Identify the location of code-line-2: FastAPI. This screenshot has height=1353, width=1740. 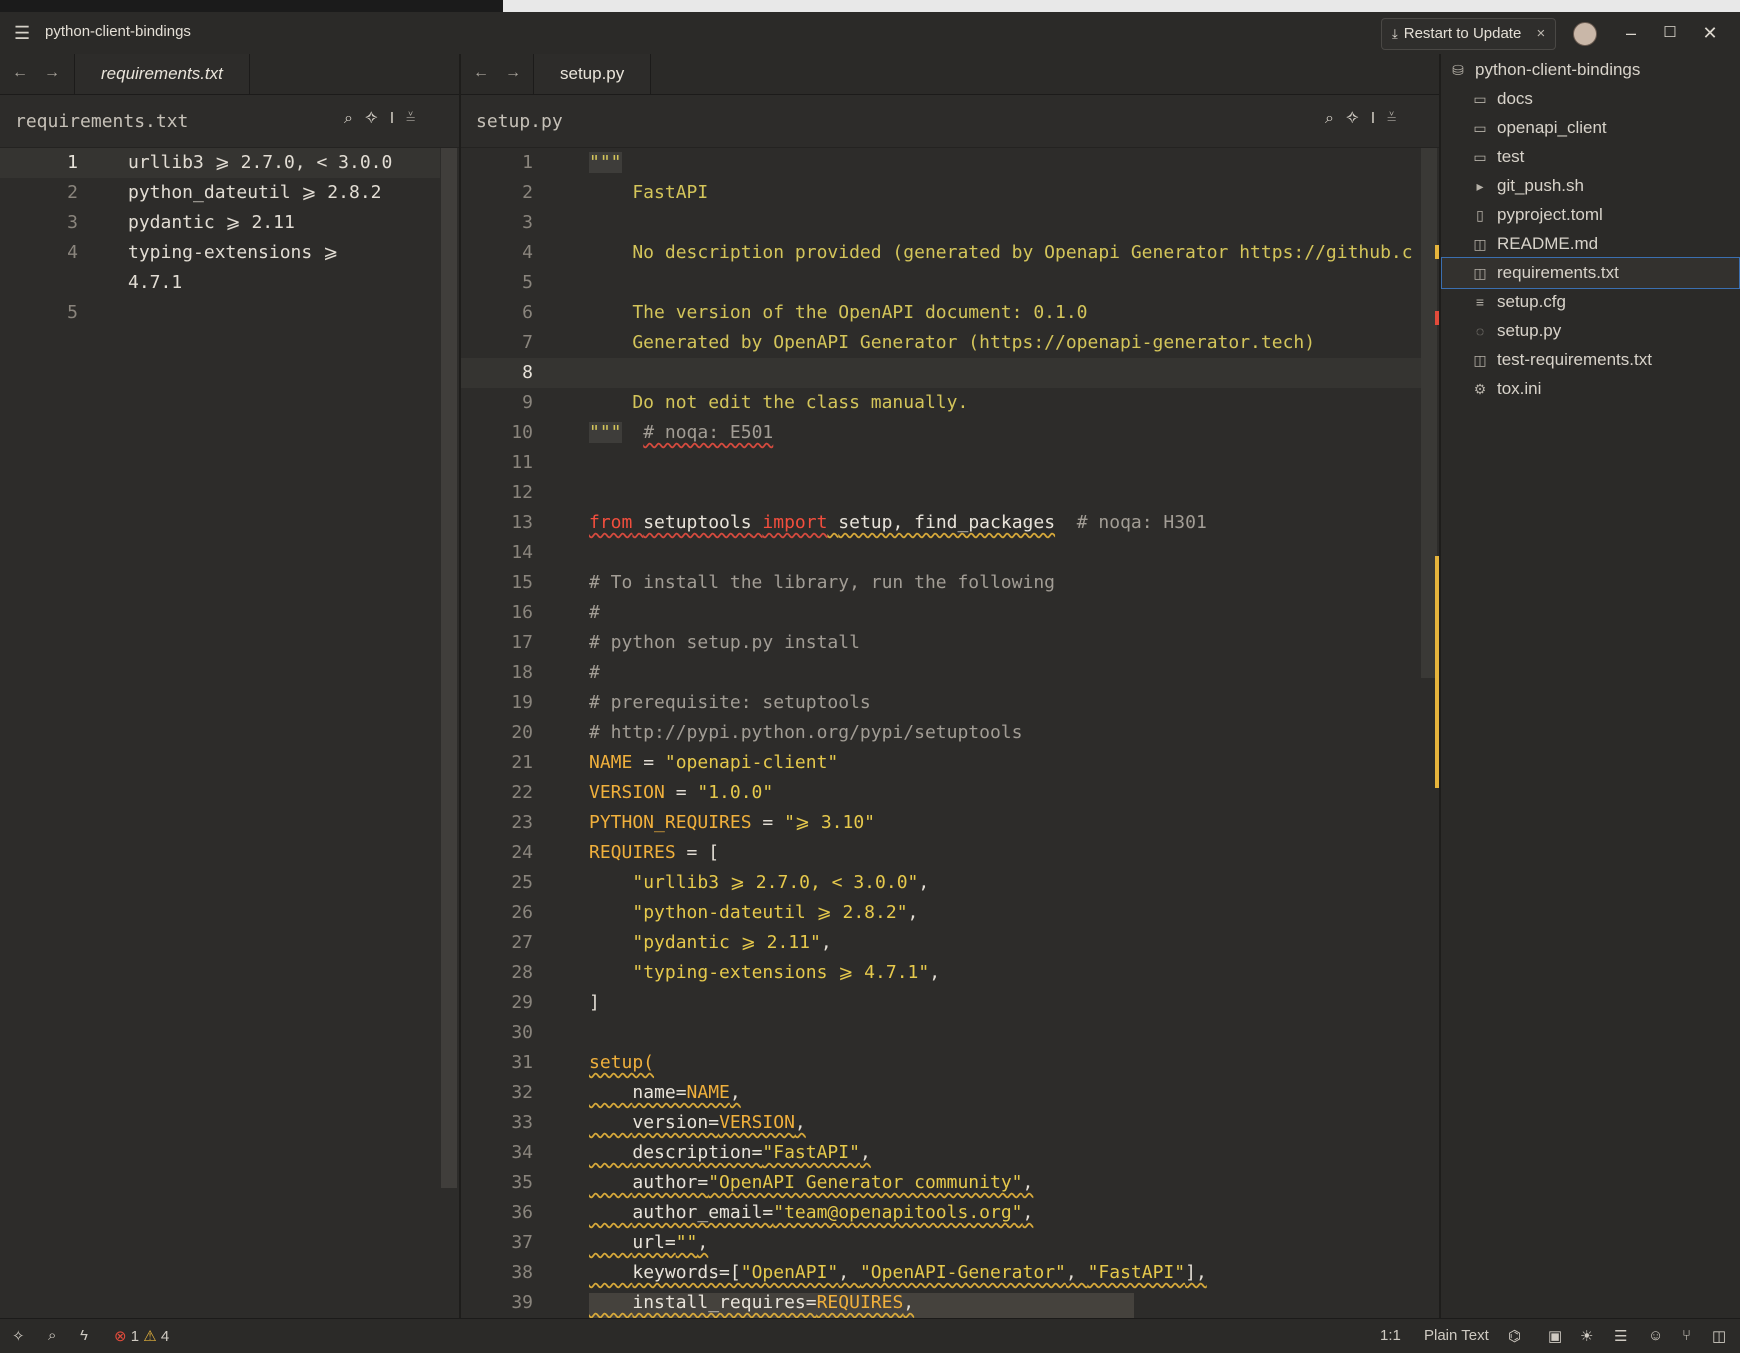
(649, 192).